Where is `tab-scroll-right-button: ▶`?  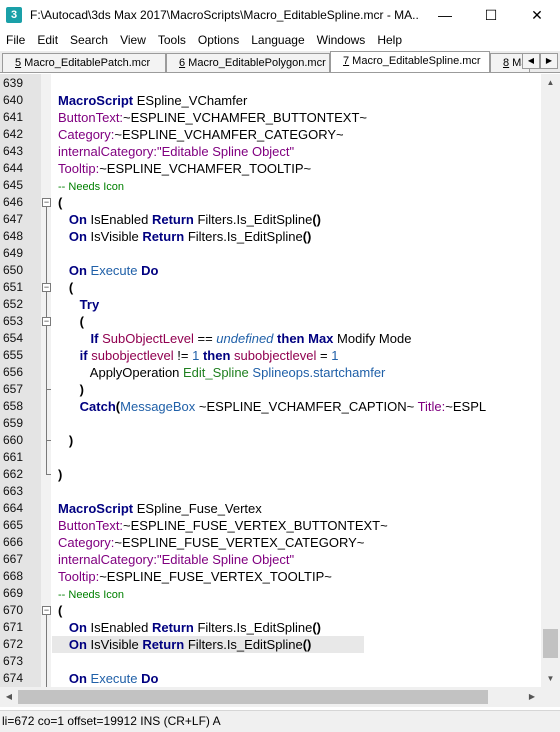 tab-scroll-right-button: ▶ is located at coordinates (549, 61).